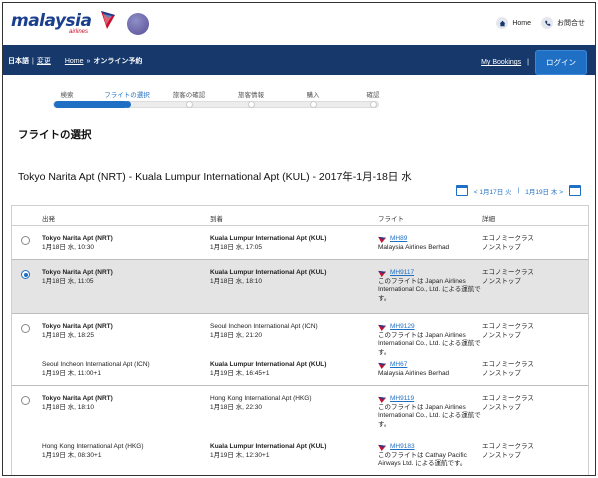 The width and height of the screenshot is (598, 478). Describe the element at coordinates (108, 20) in the screenshot. I see `kite-logo-icon` at that location.